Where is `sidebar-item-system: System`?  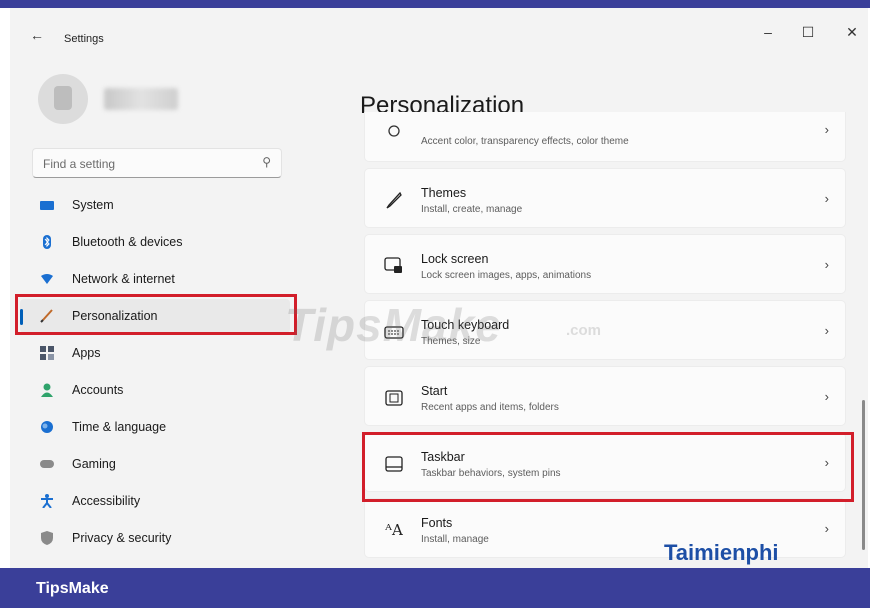
sidebar-item-system: System is located at coordinates (155, 205).